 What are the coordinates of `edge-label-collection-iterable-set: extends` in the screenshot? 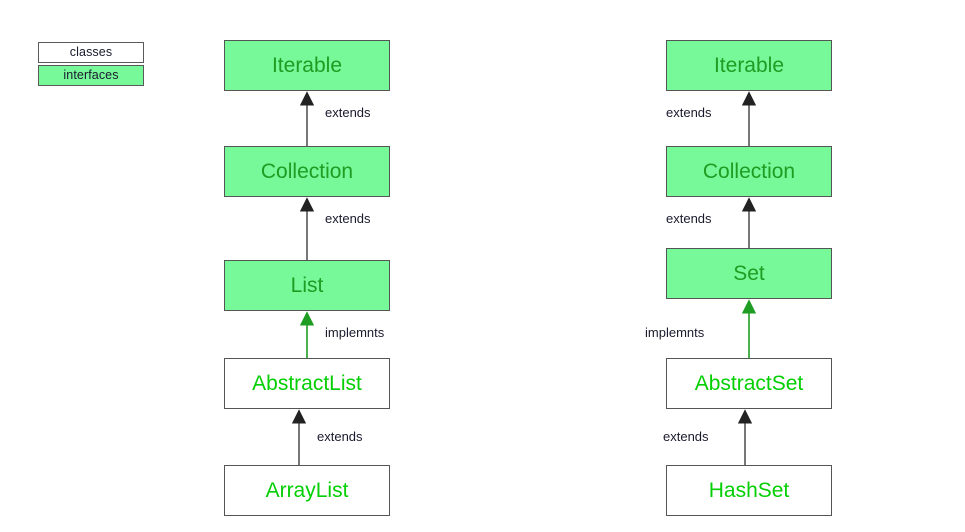 It's located at (689, 112).